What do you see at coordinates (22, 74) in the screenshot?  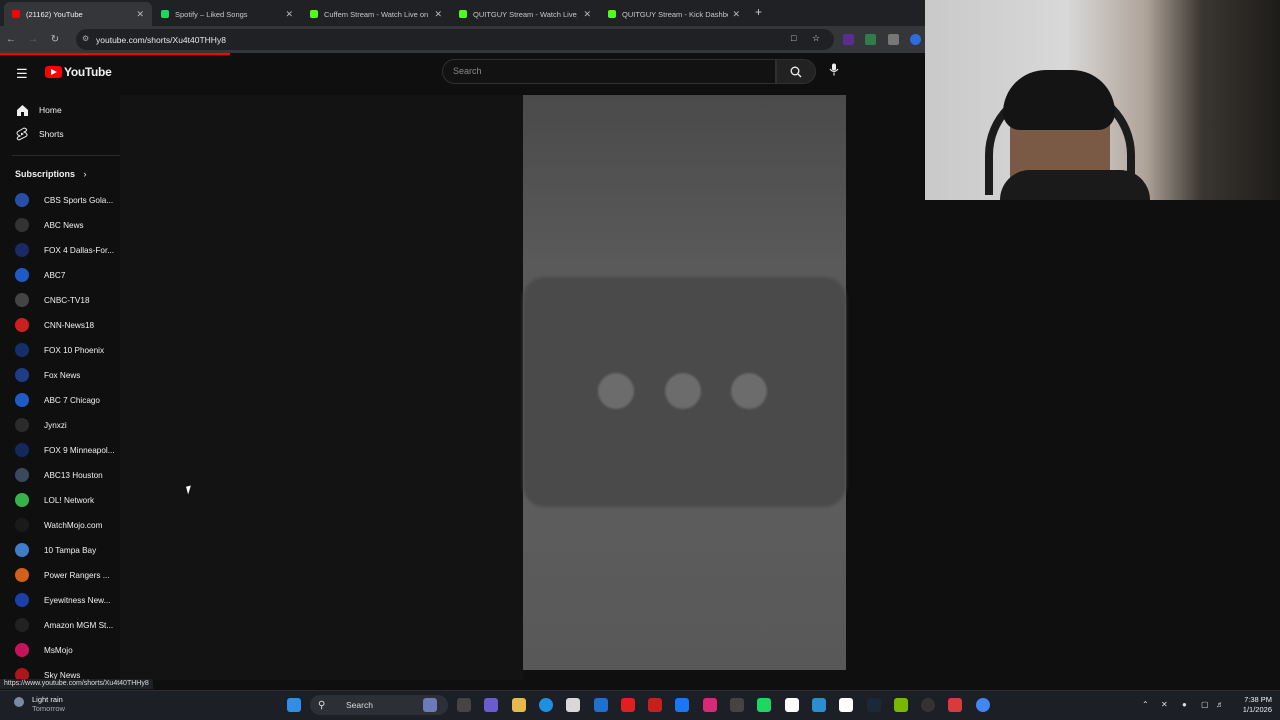 I see `menu-icon: ☰` at bounding box center [22, 74].